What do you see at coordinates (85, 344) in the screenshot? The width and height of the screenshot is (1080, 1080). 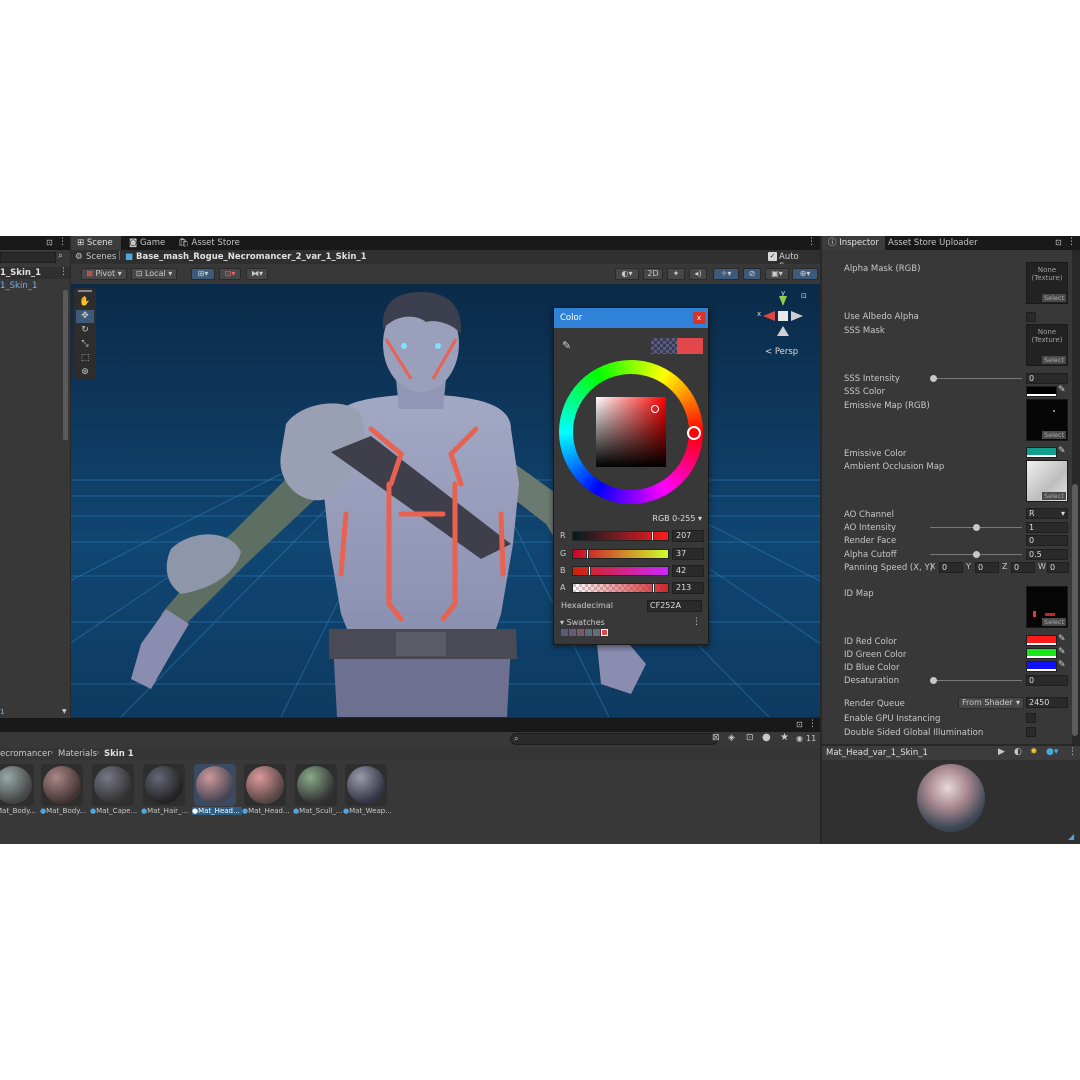 I see `scale-tool-icon: ⤡` at bounding box center [85, 344].